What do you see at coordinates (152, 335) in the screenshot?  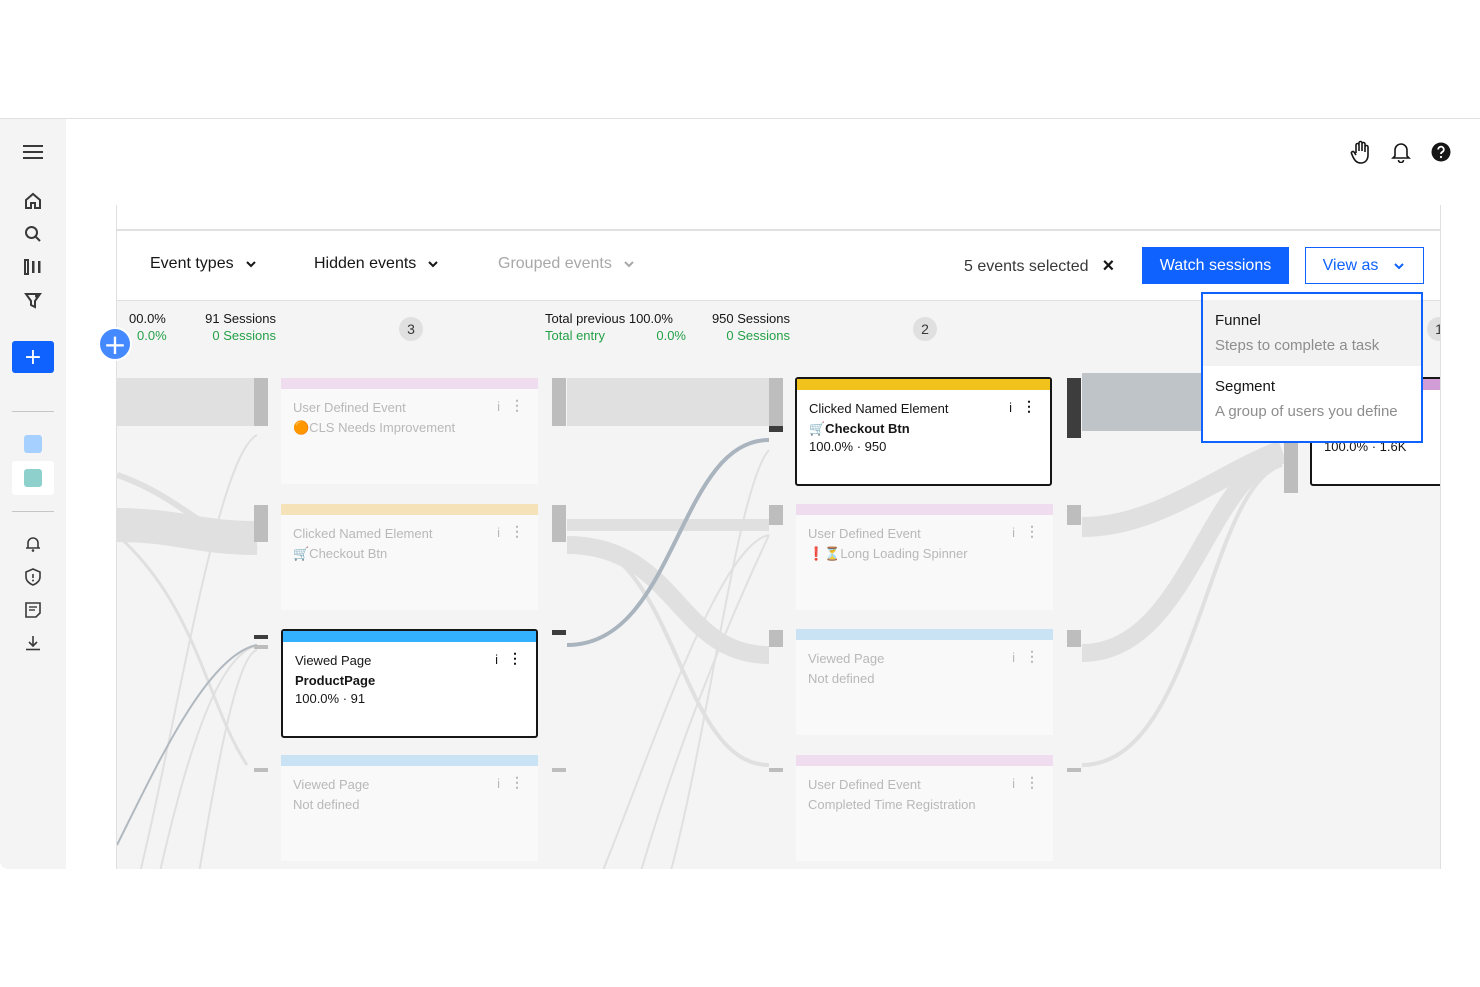 I see `stat-pct-entry: 0.0%` at bounding box center [152, 335].